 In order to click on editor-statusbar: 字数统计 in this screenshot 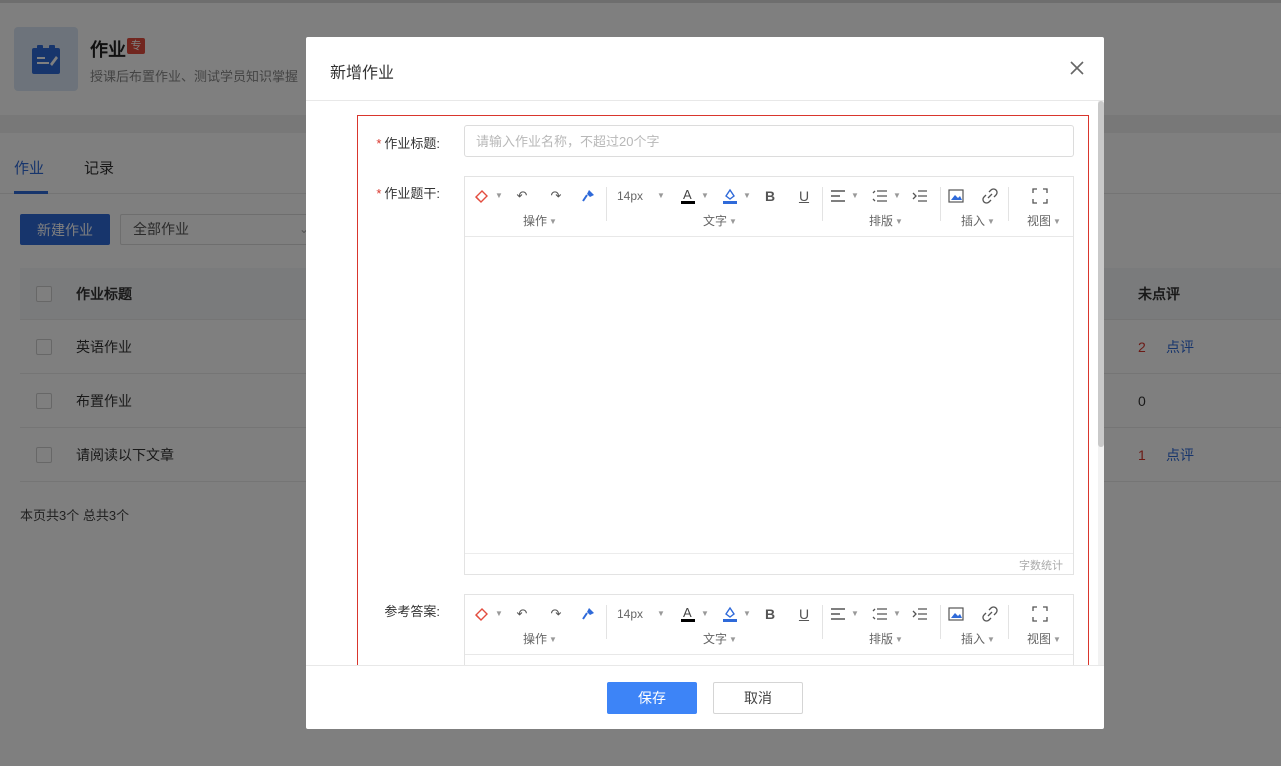, I will do `click(769, 563)`.